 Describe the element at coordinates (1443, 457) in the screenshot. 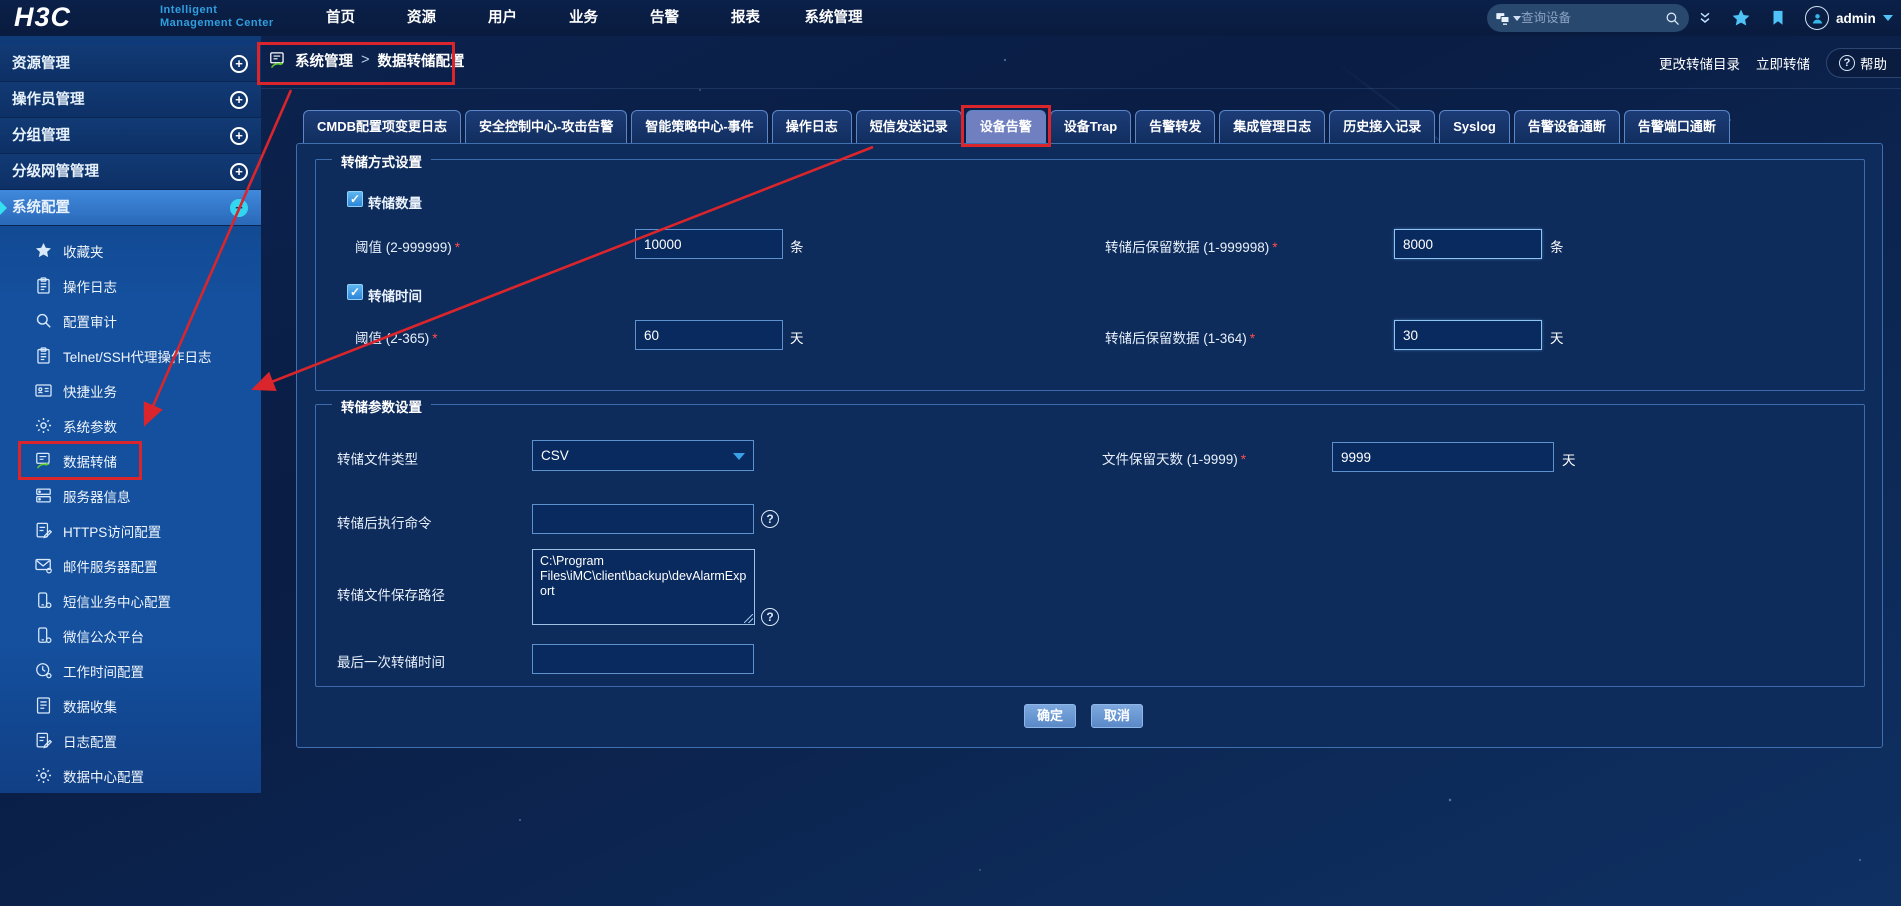

I see `keep-days-input` at that location.